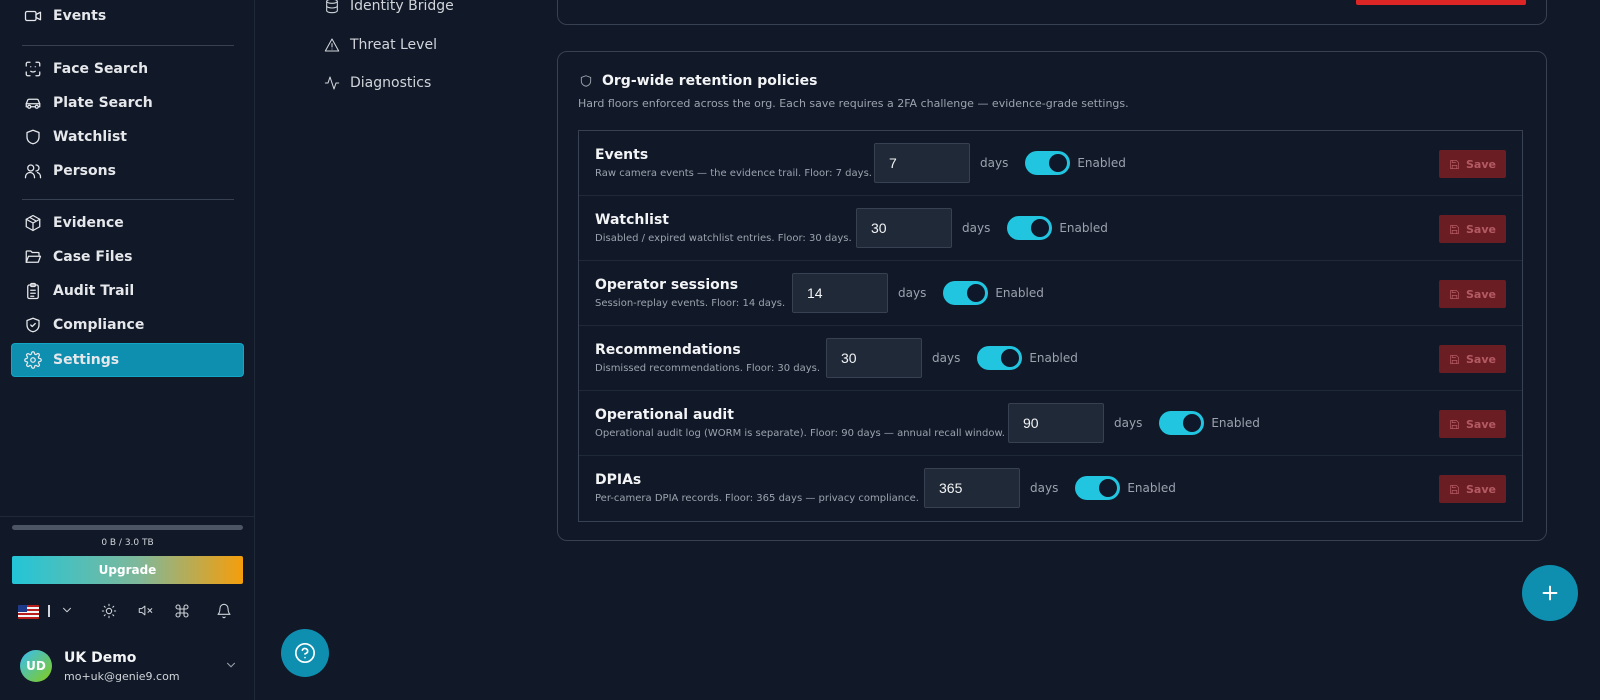  I want to click on nav-item-case-files: Case Files, so click(127, 257).